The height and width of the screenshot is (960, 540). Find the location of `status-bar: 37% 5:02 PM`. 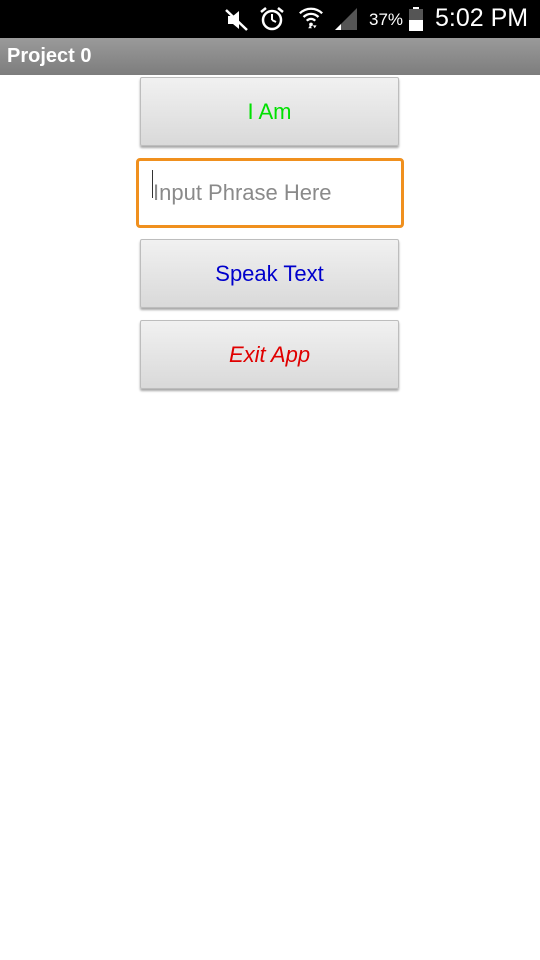

status-bar: 37% 5:02 PM is located at coordinates (270, 19).